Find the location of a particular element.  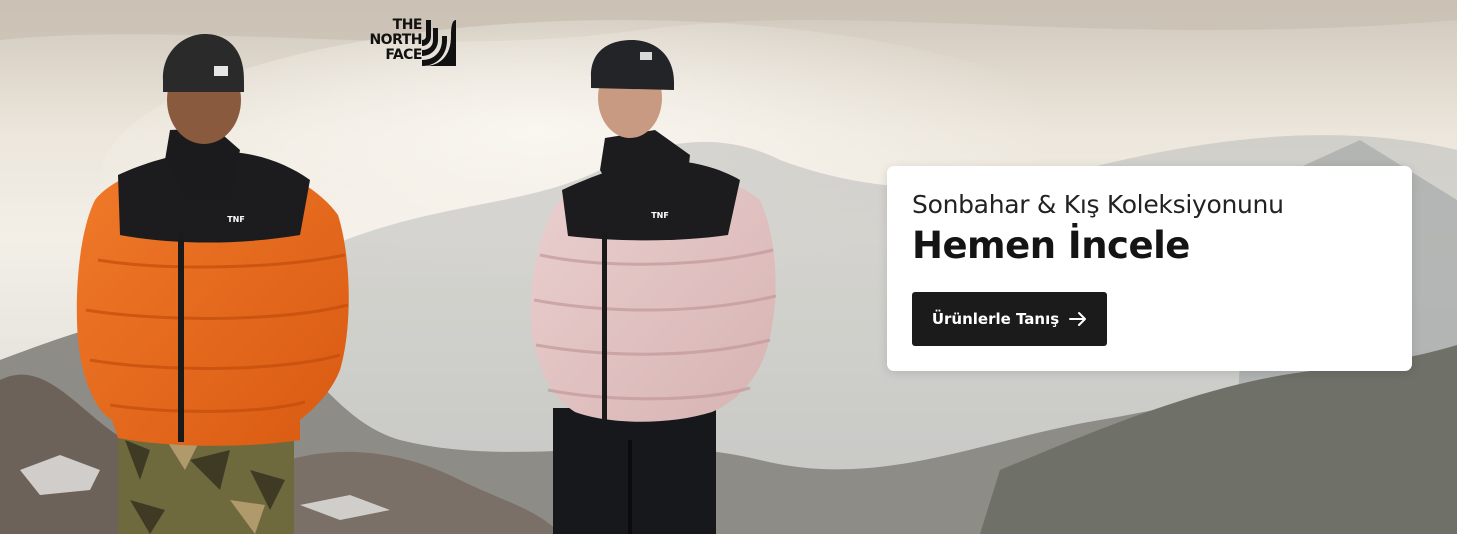

arrow-right-icon is located at coordinates (1078, 319).